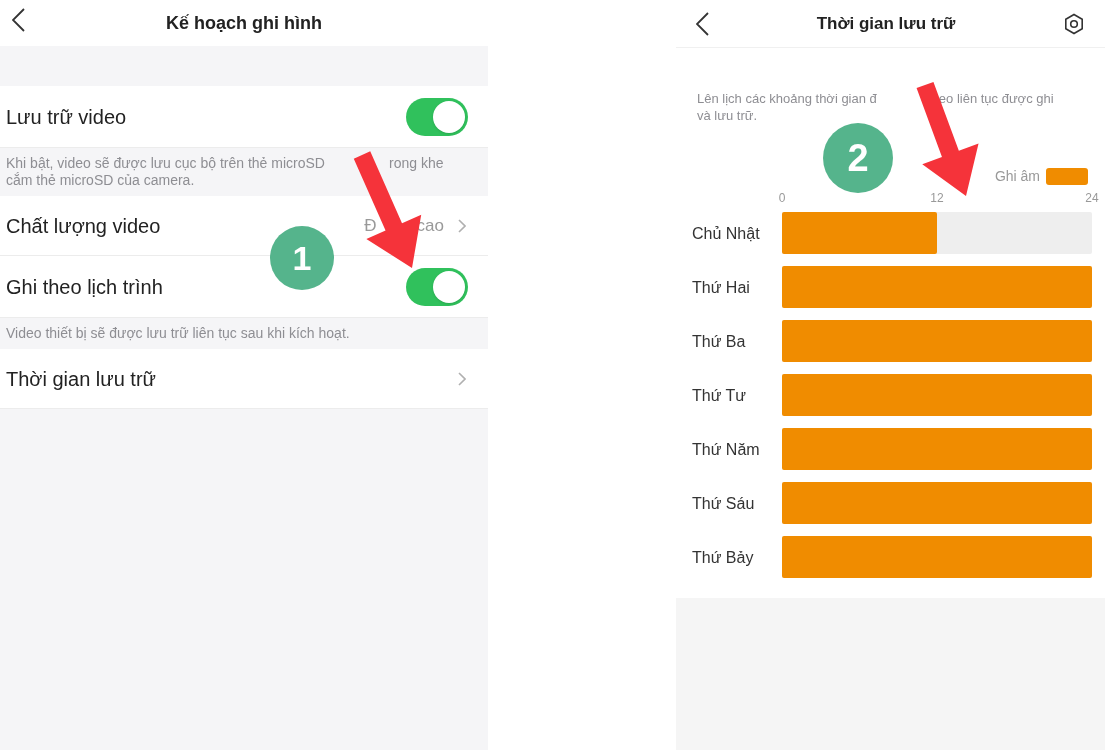 This screenshot has width=1105, height=750. What do you see at coordinates (165, 163) in the screenshot?
I see `hint-text: Khi bật, video sẽ được lưu cục bộ trên thẻ microSD` at bounding box center [165, 163].